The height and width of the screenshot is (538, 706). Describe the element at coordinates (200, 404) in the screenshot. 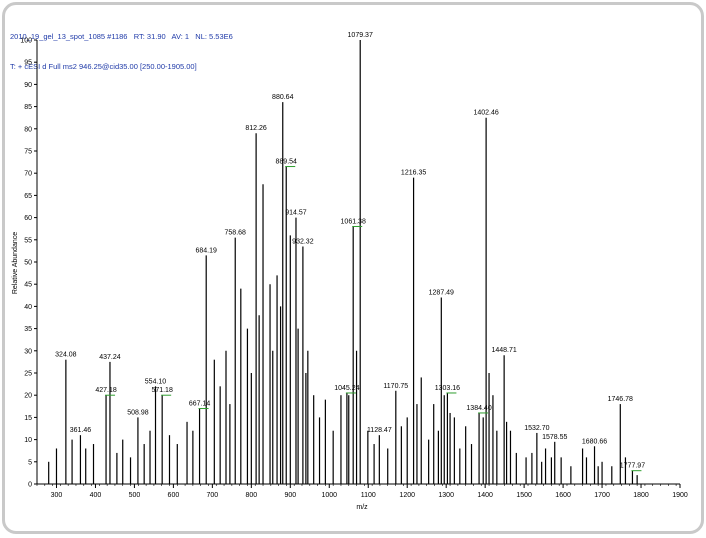

I see `peak-label: 667.14` at that location.